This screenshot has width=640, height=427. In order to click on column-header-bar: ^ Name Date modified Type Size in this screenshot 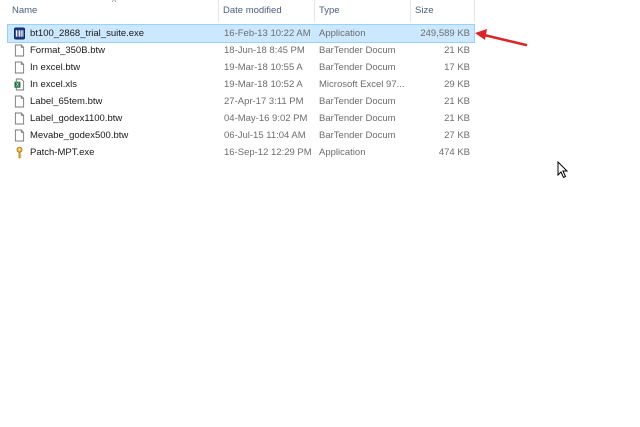, I will do `click(320, 11)`.